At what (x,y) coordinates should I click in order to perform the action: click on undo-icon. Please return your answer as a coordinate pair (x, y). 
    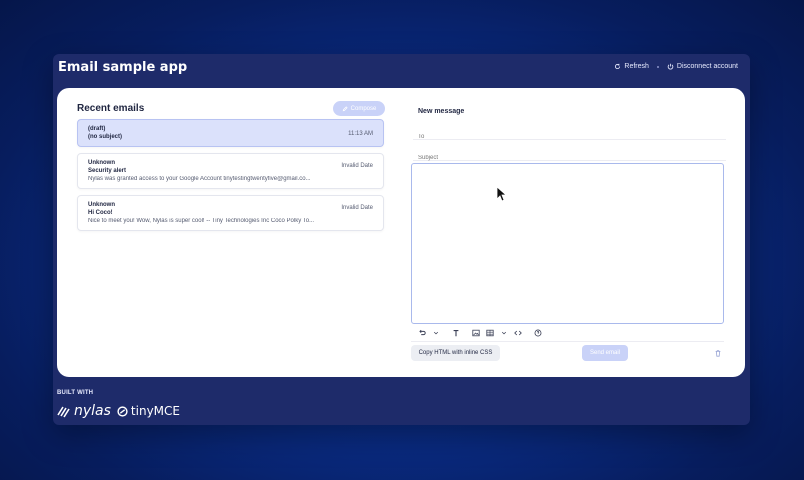
    Looking at the image, I should click on (422, 333).